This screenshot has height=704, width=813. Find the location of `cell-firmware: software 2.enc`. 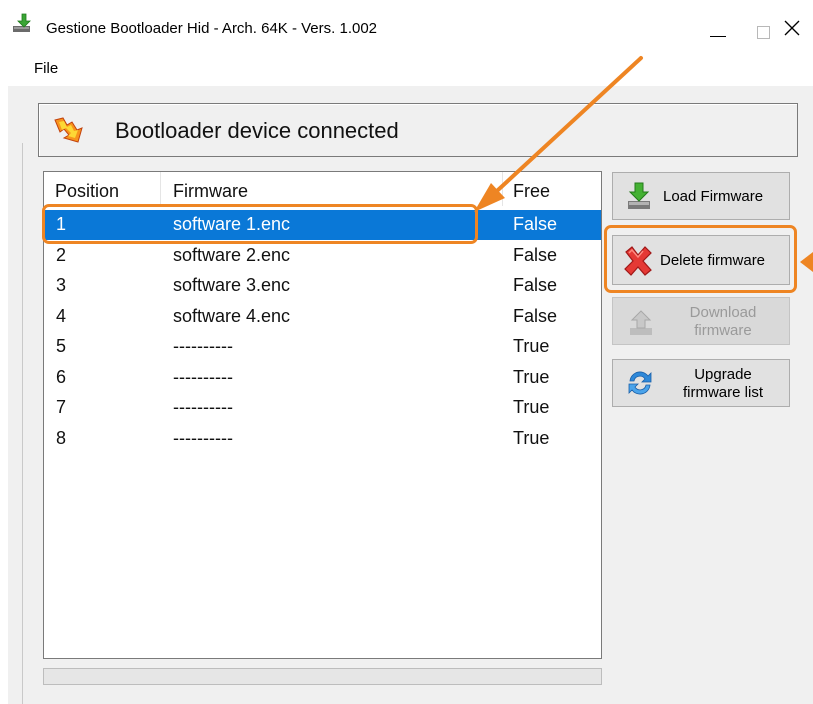

cell-firmware: software 2.enc is located at coordinates (232, 255).